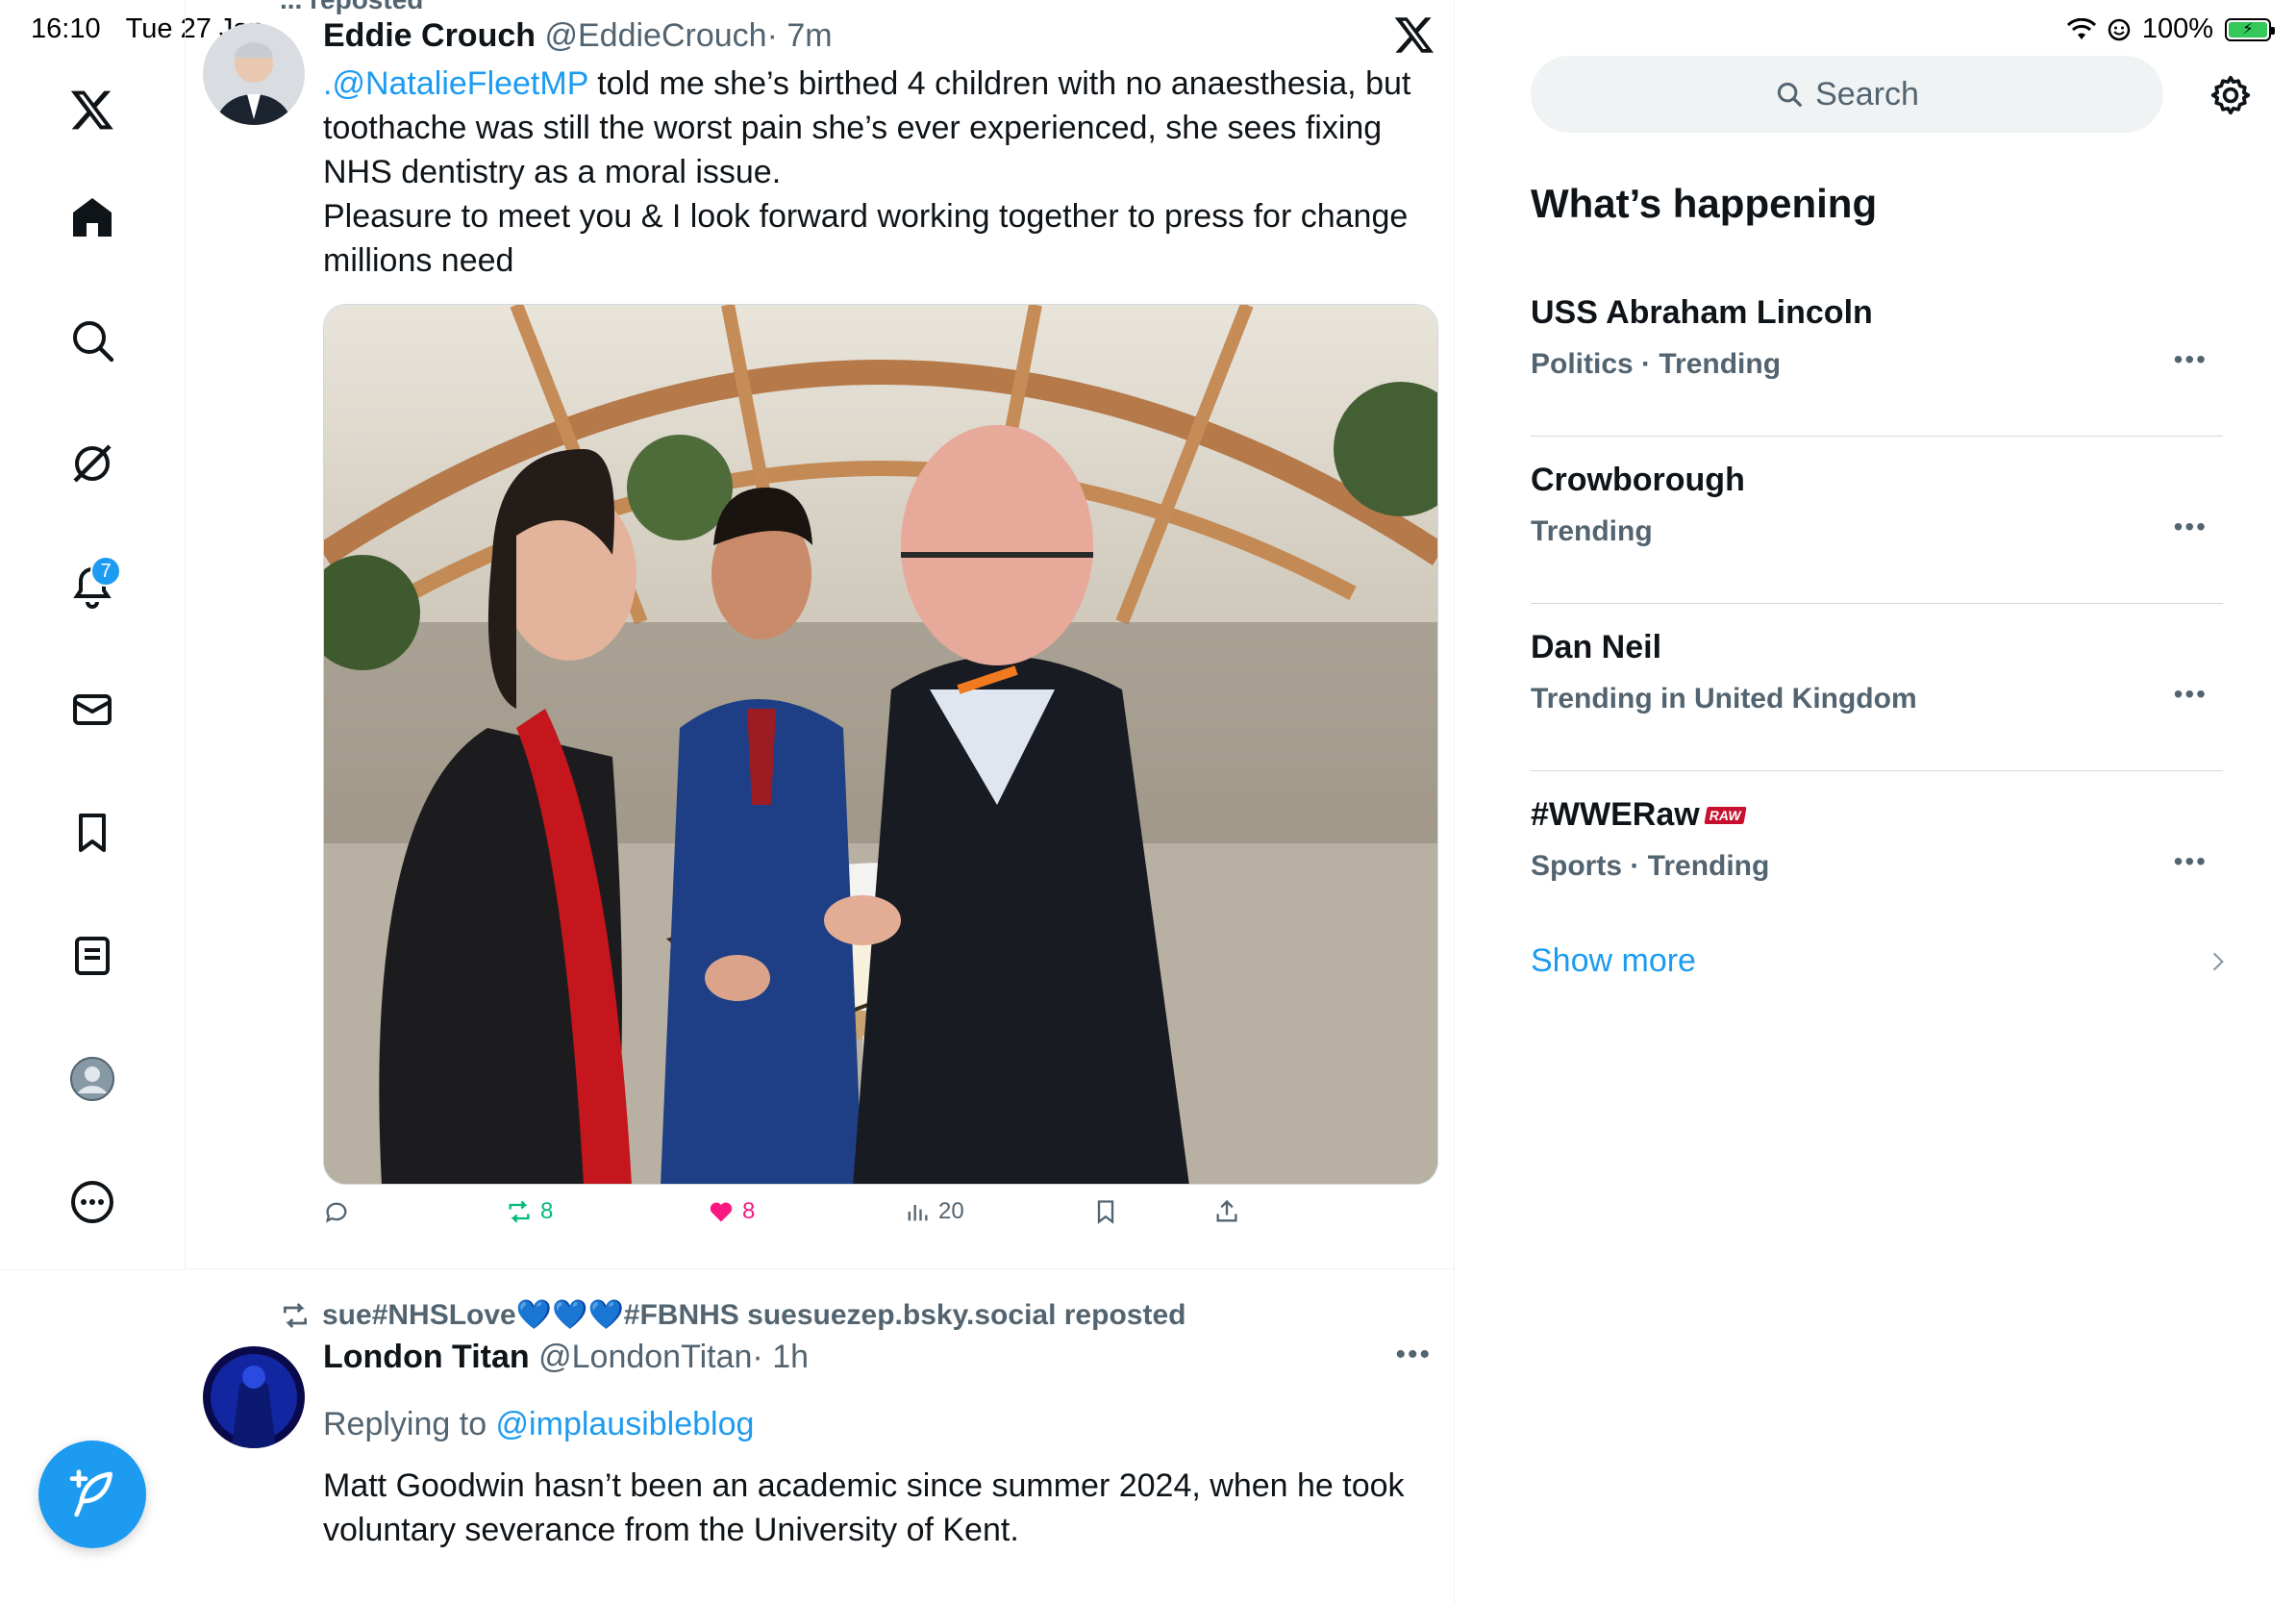 This screenshot has height=1604, width=2296. What do you see at coordinates (92, 832) in the screenshot?
I see `bookmarks-icon` at bounding box center [92, 832].